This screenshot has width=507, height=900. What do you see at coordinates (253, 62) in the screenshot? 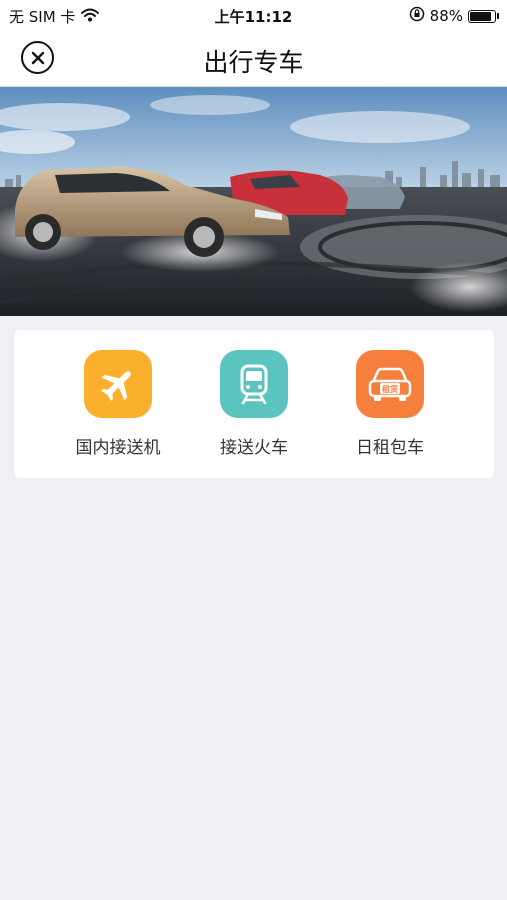
I see `page-title: 出行专车` at bounding box center [253, 62].